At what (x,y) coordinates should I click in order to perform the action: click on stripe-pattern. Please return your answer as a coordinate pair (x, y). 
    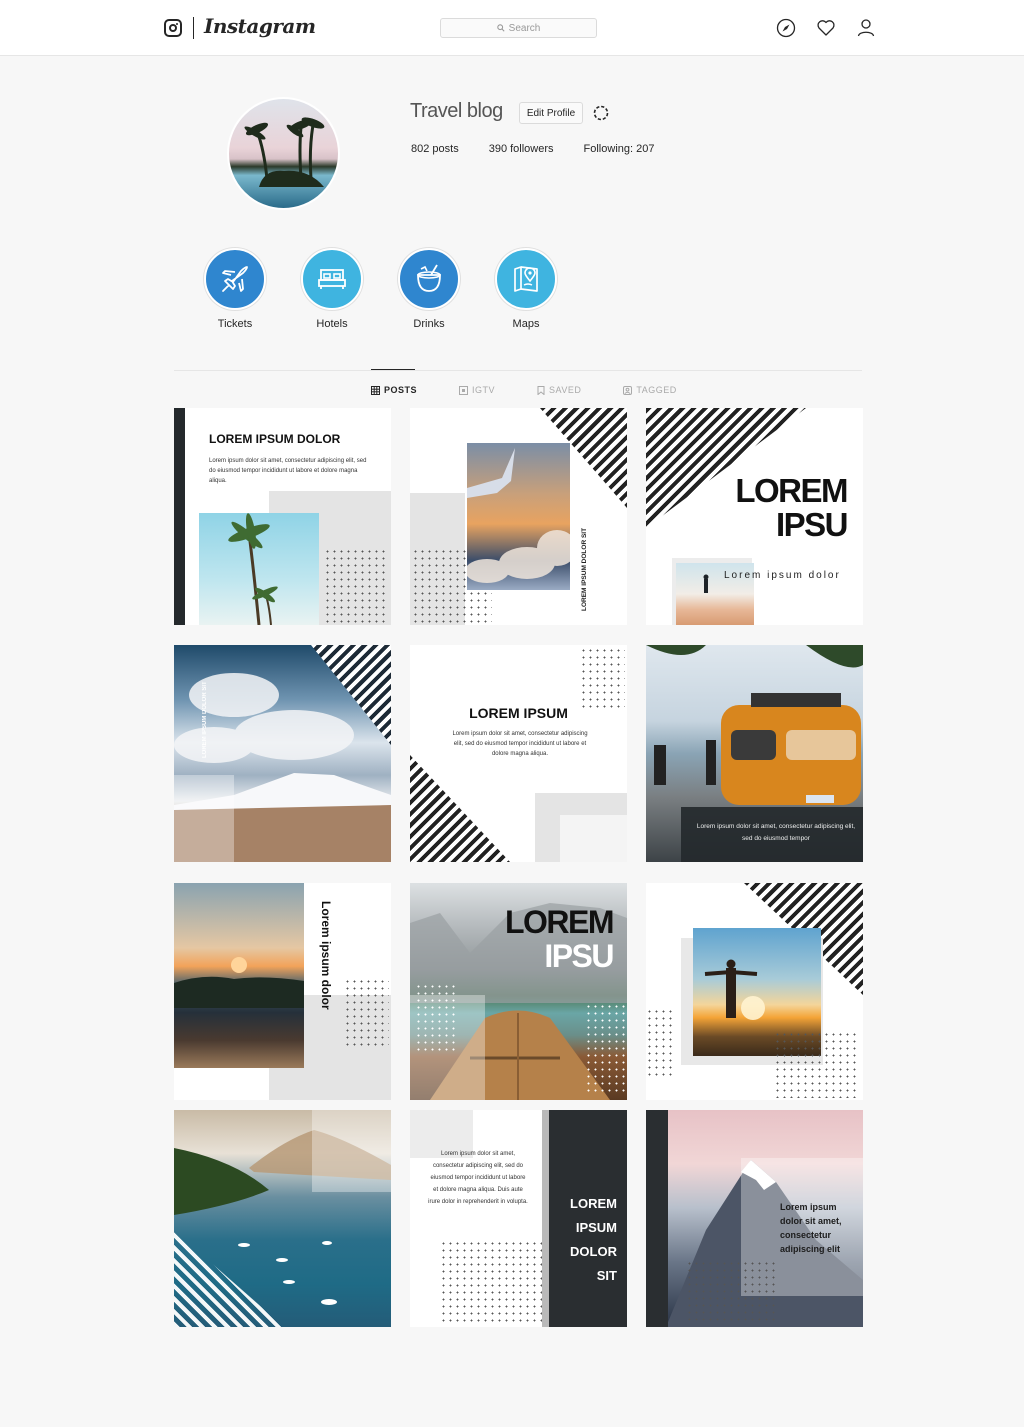
    Looking at the image, I should click on (460, 808).